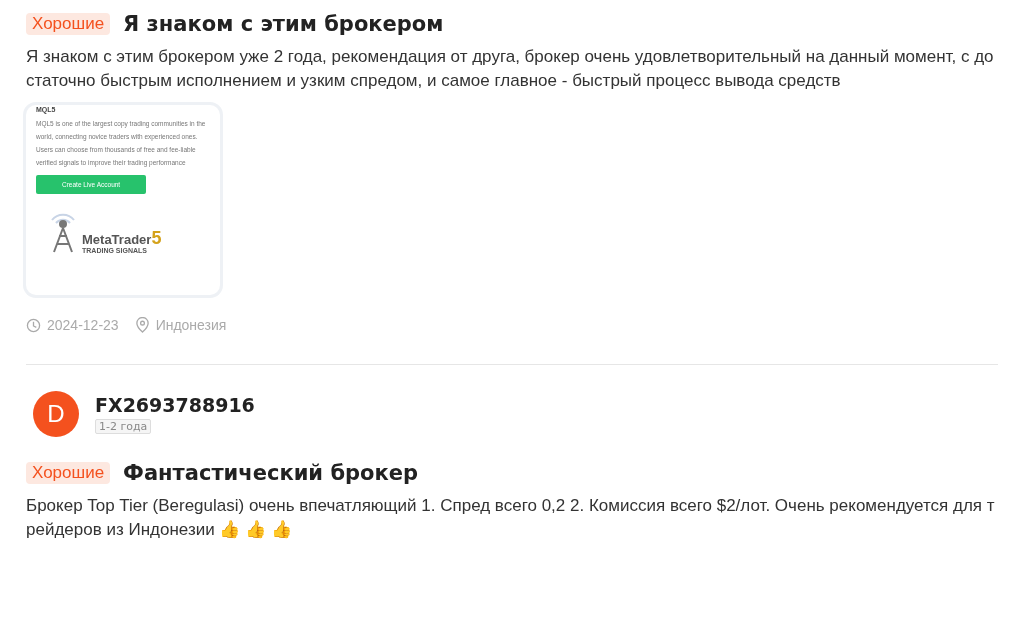 The height and width of the screenshot is (629, 1013). Describe the element at coordinates (283, 24) in the screenshot. I see `review-title: Я знаком с этим брокером` at that location.